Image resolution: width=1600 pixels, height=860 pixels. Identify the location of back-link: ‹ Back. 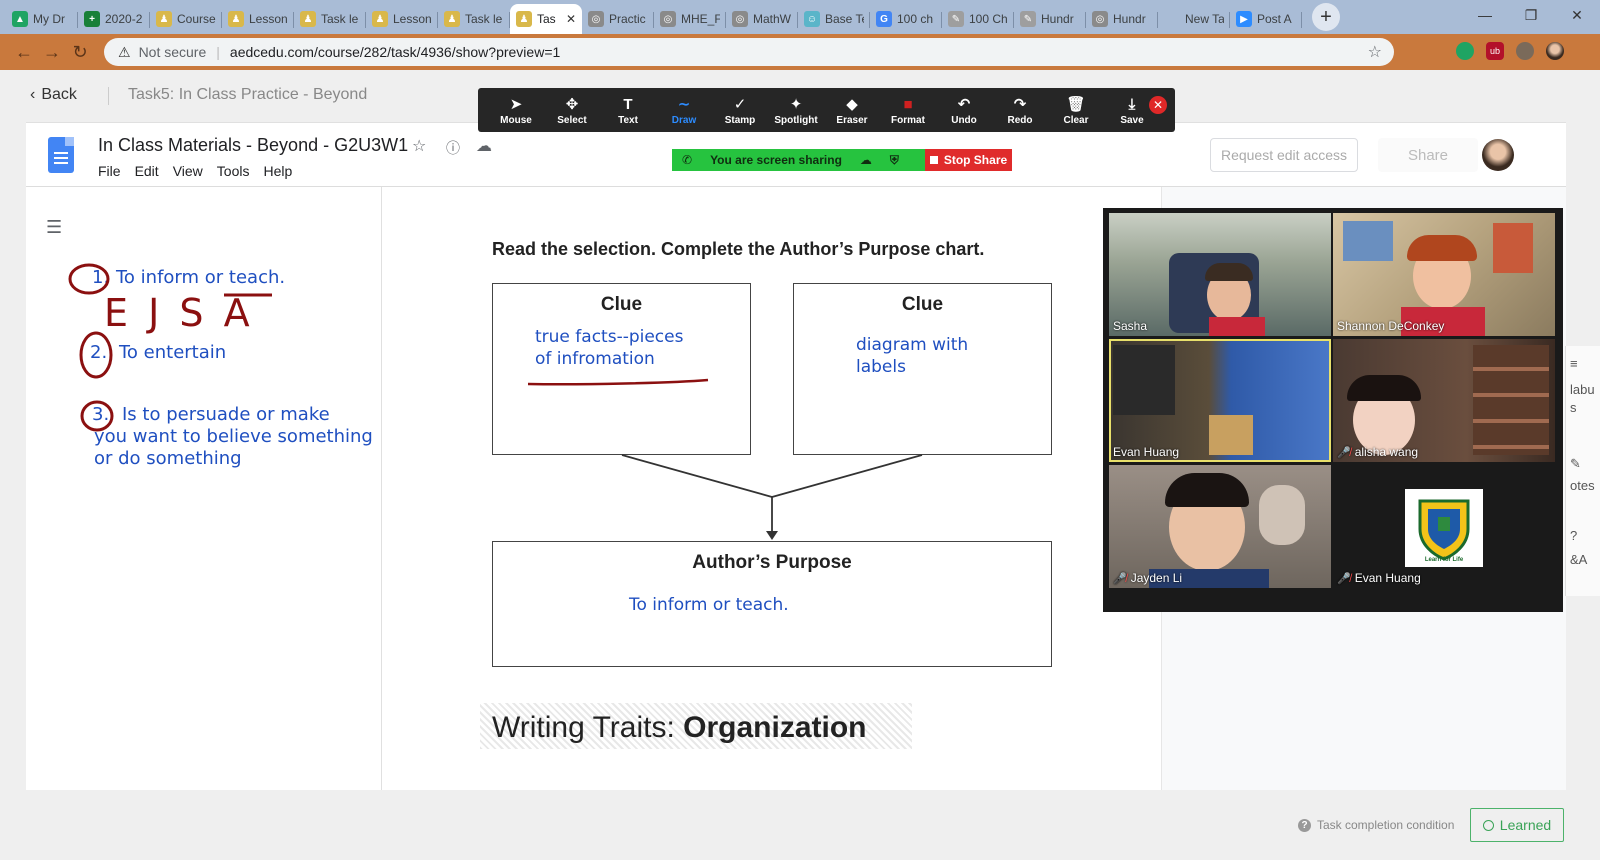
(53, 95).